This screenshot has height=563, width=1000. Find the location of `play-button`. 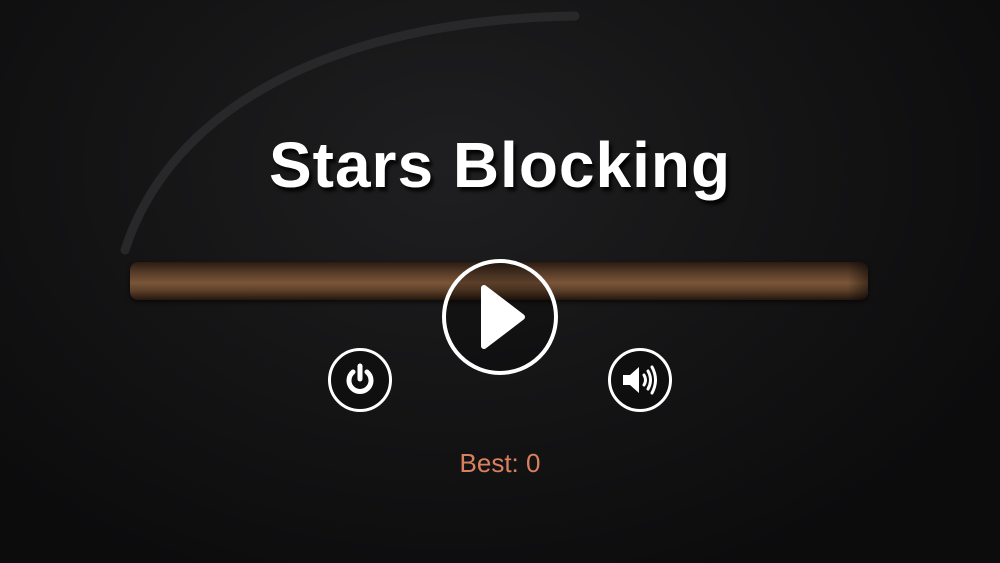

play-button is located at coordinates (500, 317).